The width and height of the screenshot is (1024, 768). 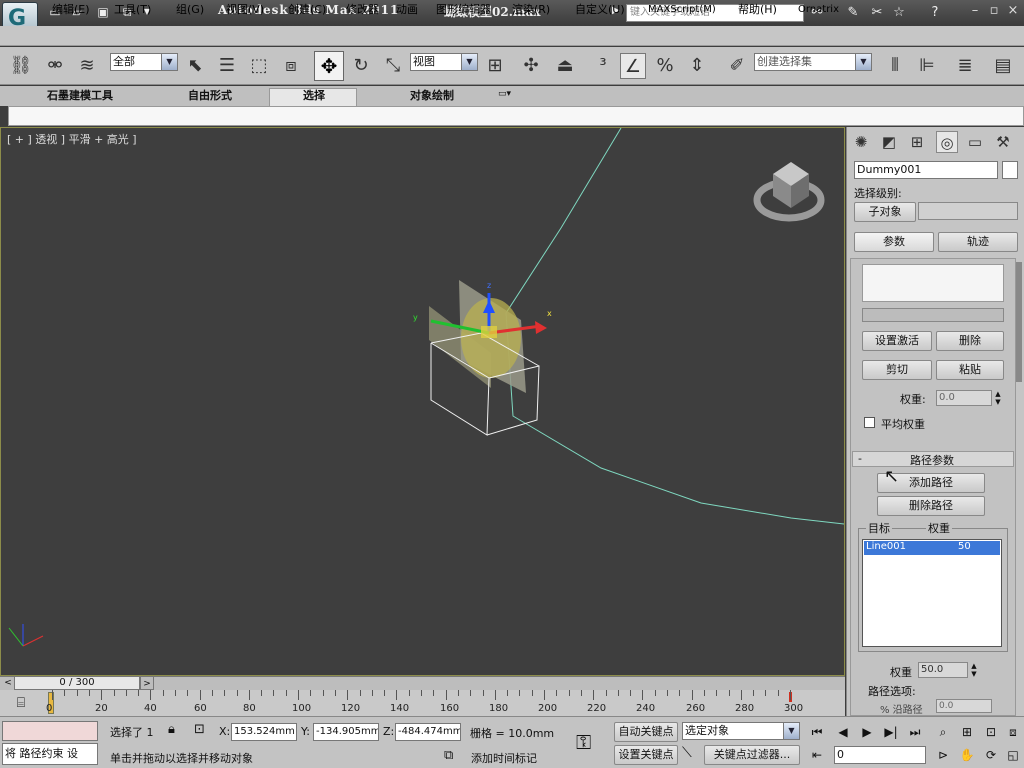 What do you see at coordinates (393, 66) in the screenshot?
I see `select-and-scale-icon: ⤡` at bounding box center [393, 66].